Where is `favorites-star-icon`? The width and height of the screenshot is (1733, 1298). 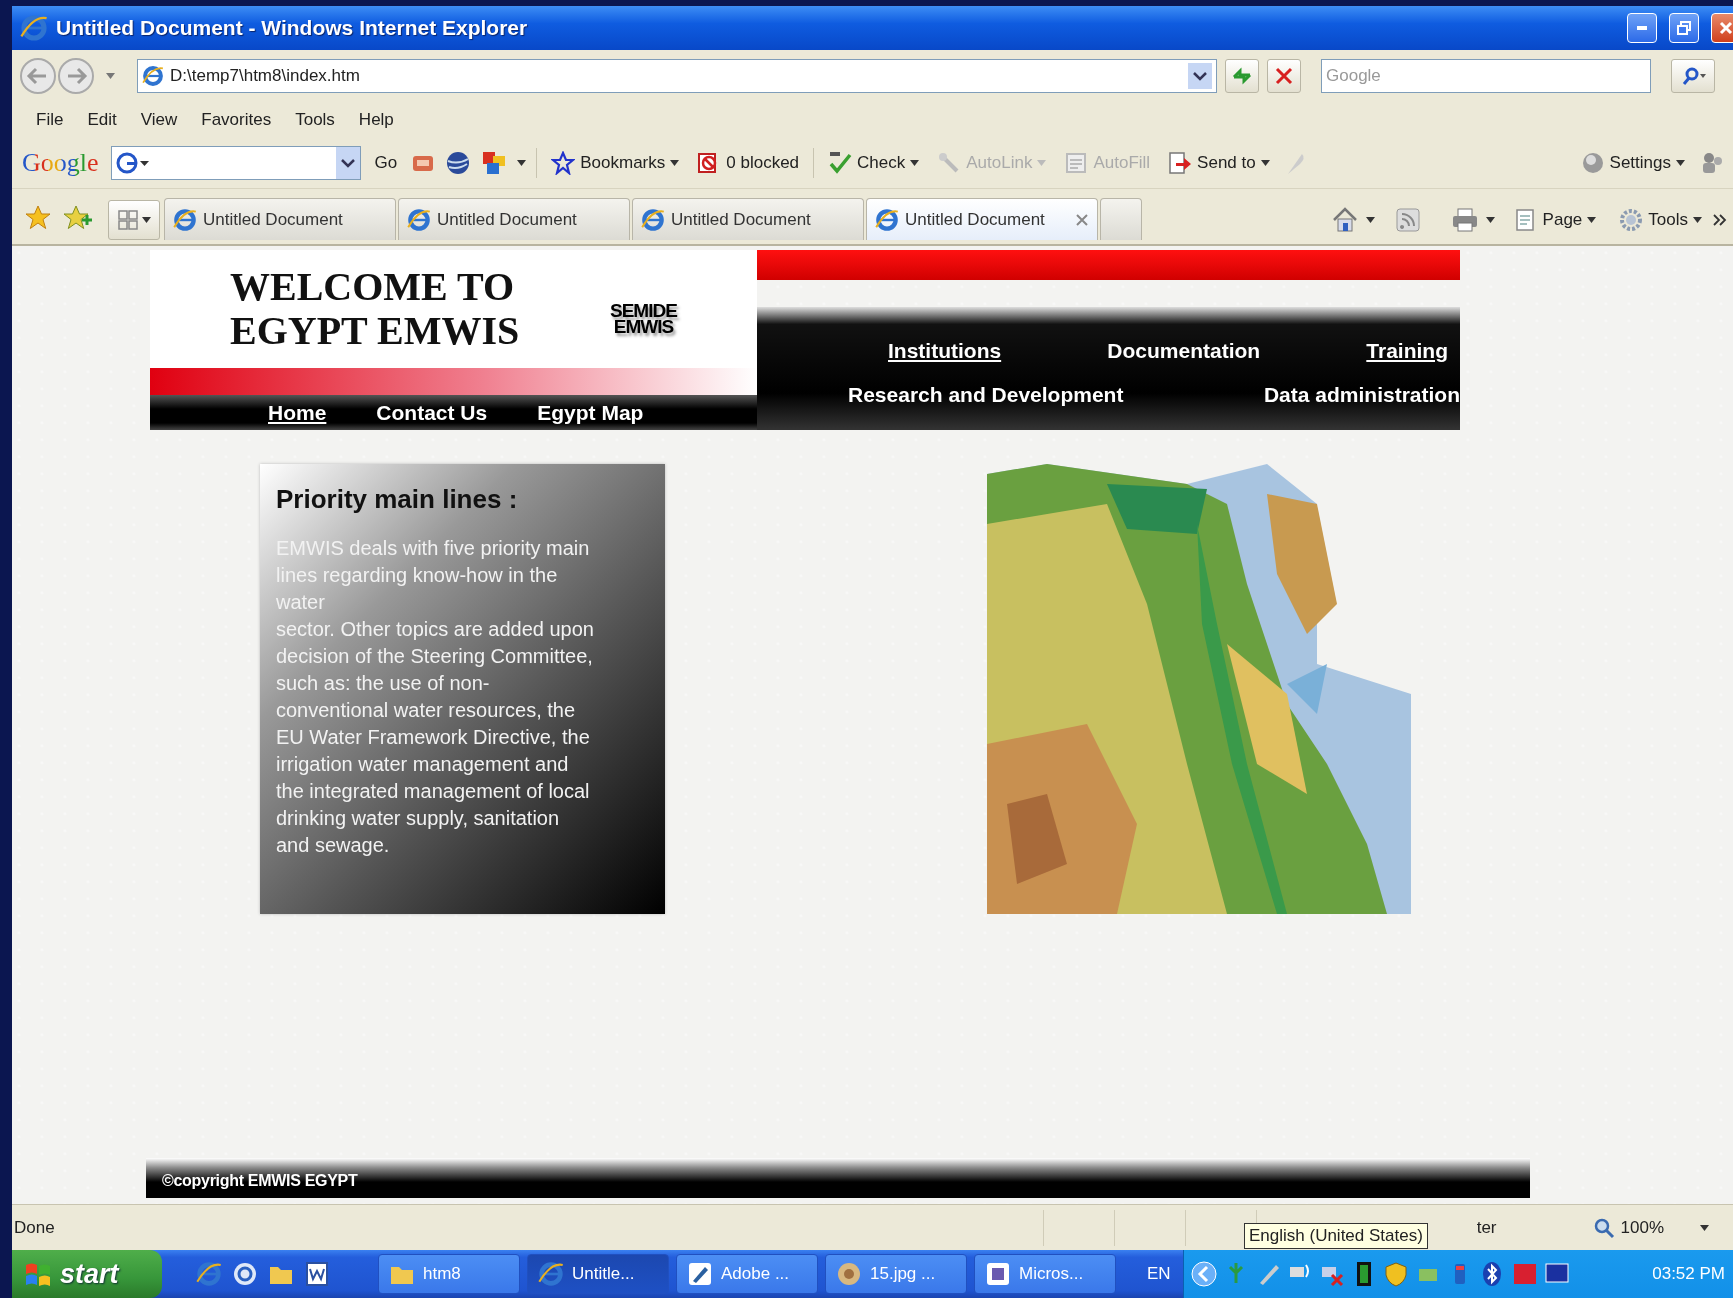 favorites-star-icon is located at coordinates (38, 218).